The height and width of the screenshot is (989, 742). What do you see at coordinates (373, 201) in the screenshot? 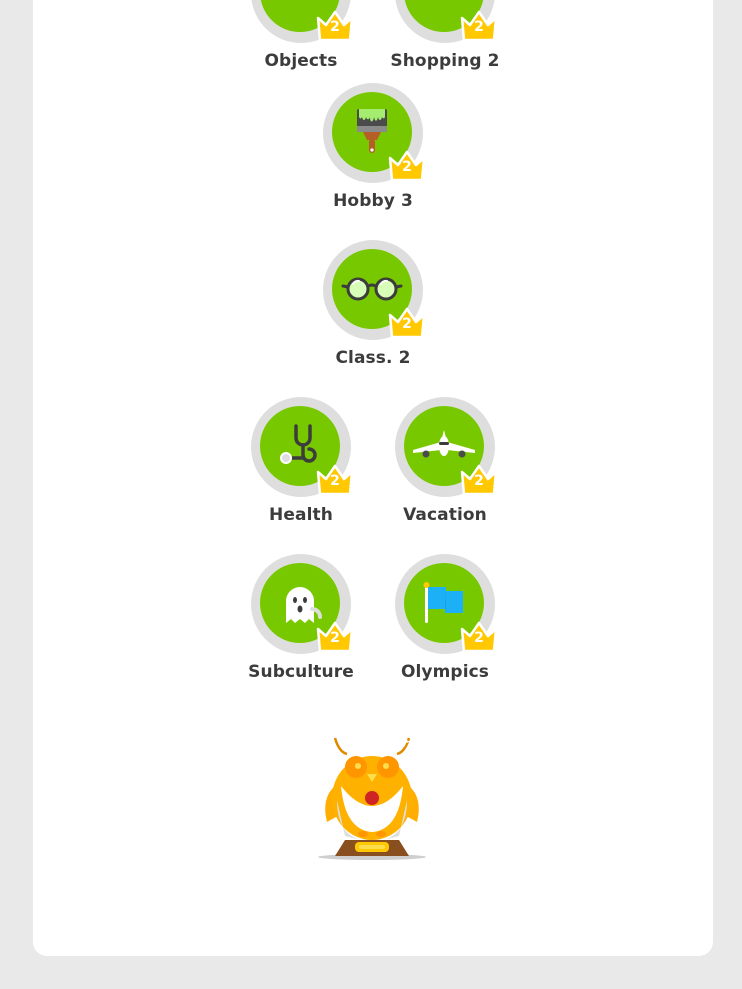
I see `skill-label: Hobby 3` at bounding box center [373, 201].